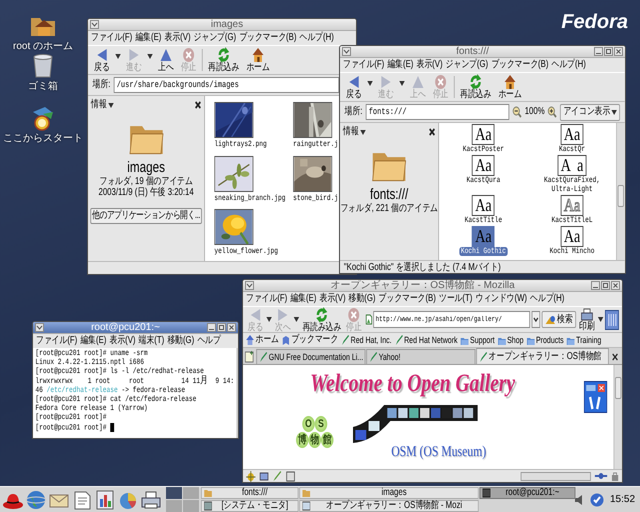 The height and width of the screenshot is (512, 640). What do you see at coordinates (572, 165) in the screenshot?
I see `font-preview: A a` at bounding box center [572, 165].